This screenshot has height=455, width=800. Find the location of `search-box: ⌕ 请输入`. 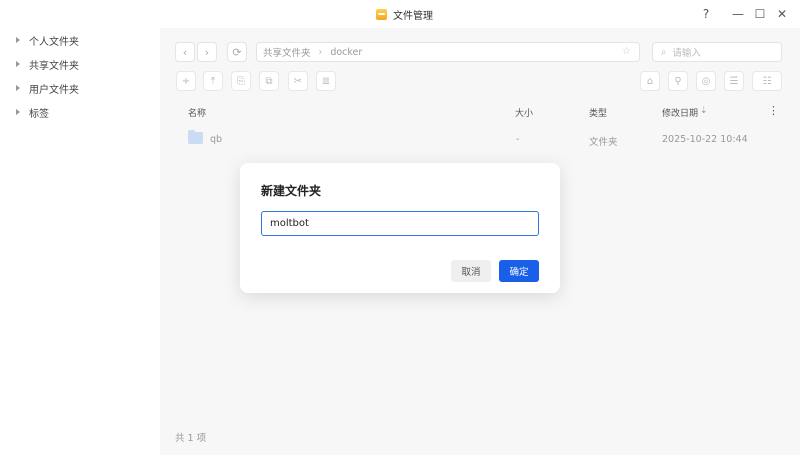

search-box: ⌕ 请输入 is located at coordinates (717, 52).